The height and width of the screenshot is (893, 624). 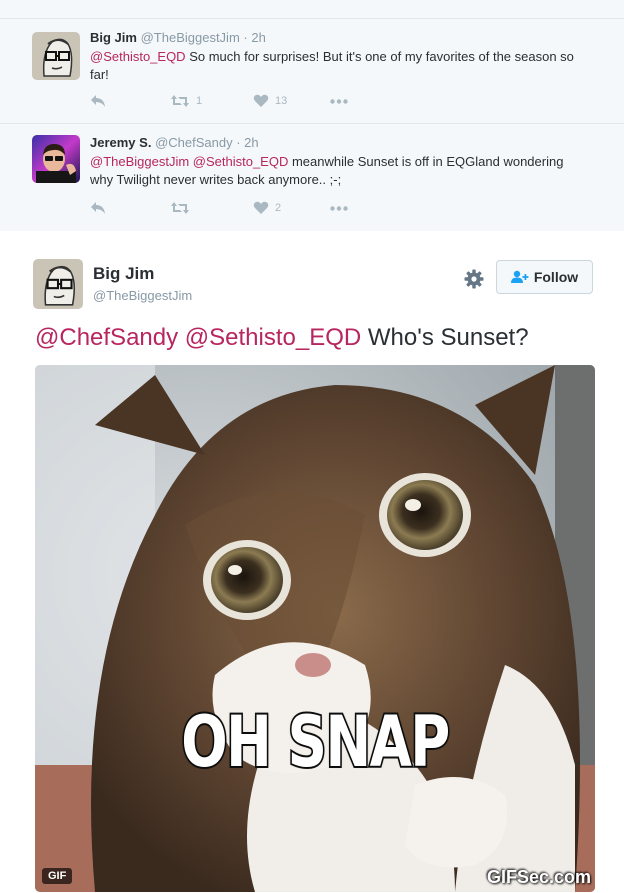 I want to click on like-count: 13, so click(x=281, y=101).